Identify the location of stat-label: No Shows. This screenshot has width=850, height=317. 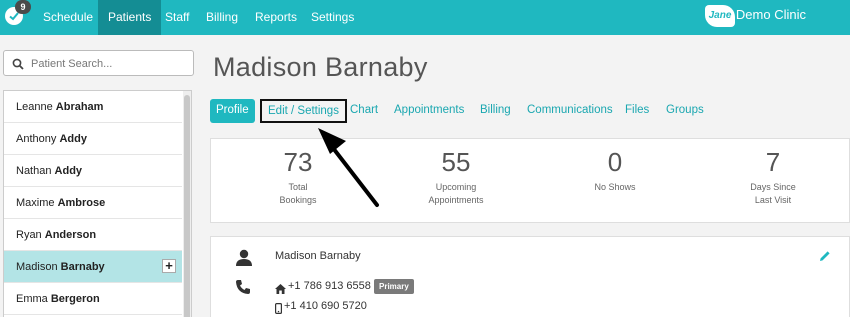
(615, 187).